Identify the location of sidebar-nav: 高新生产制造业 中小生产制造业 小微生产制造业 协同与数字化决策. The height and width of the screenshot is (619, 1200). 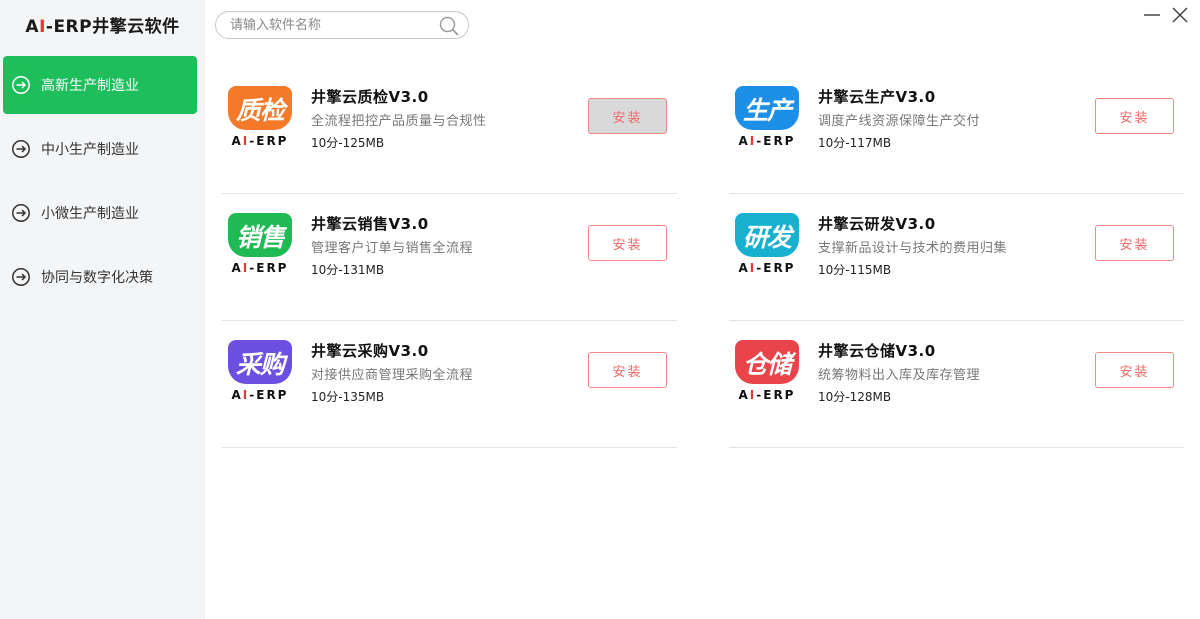
(102, 184).